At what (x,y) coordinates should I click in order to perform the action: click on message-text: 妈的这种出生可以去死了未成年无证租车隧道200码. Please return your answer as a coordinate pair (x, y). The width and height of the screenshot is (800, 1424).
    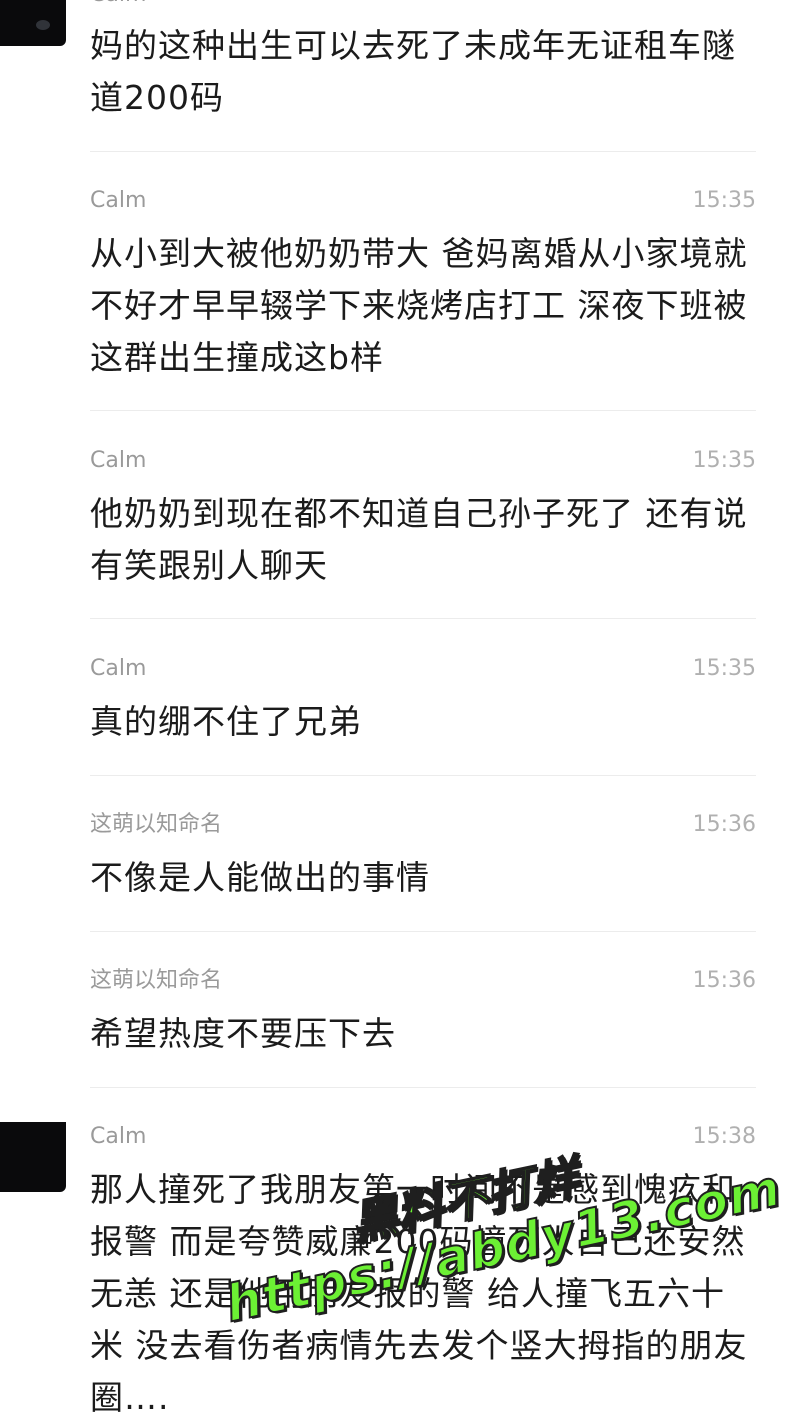
    Looking at the image, I should click on (413, 71).